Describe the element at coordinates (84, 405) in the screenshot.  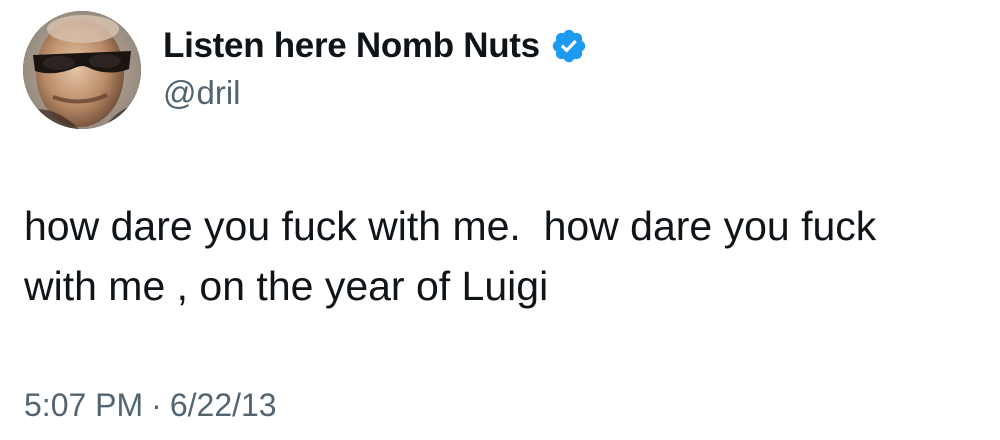
I see `tweet-time: 5:07 PM` at that location.